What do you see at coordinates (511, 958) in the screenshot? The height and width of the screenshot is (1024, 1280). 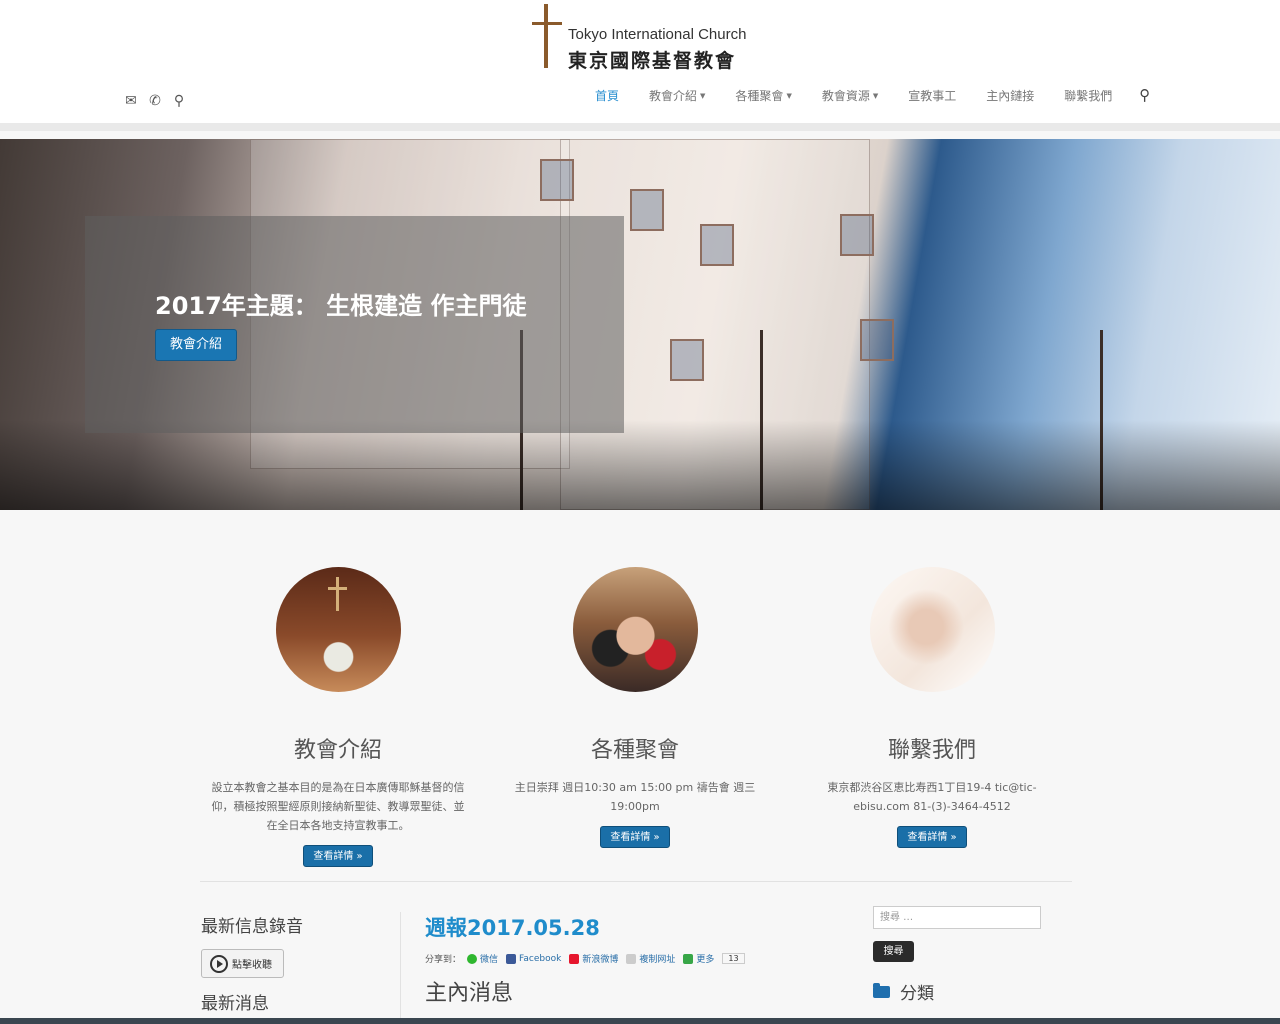 I see `facebook-icon` at bounding box center [511, 958].